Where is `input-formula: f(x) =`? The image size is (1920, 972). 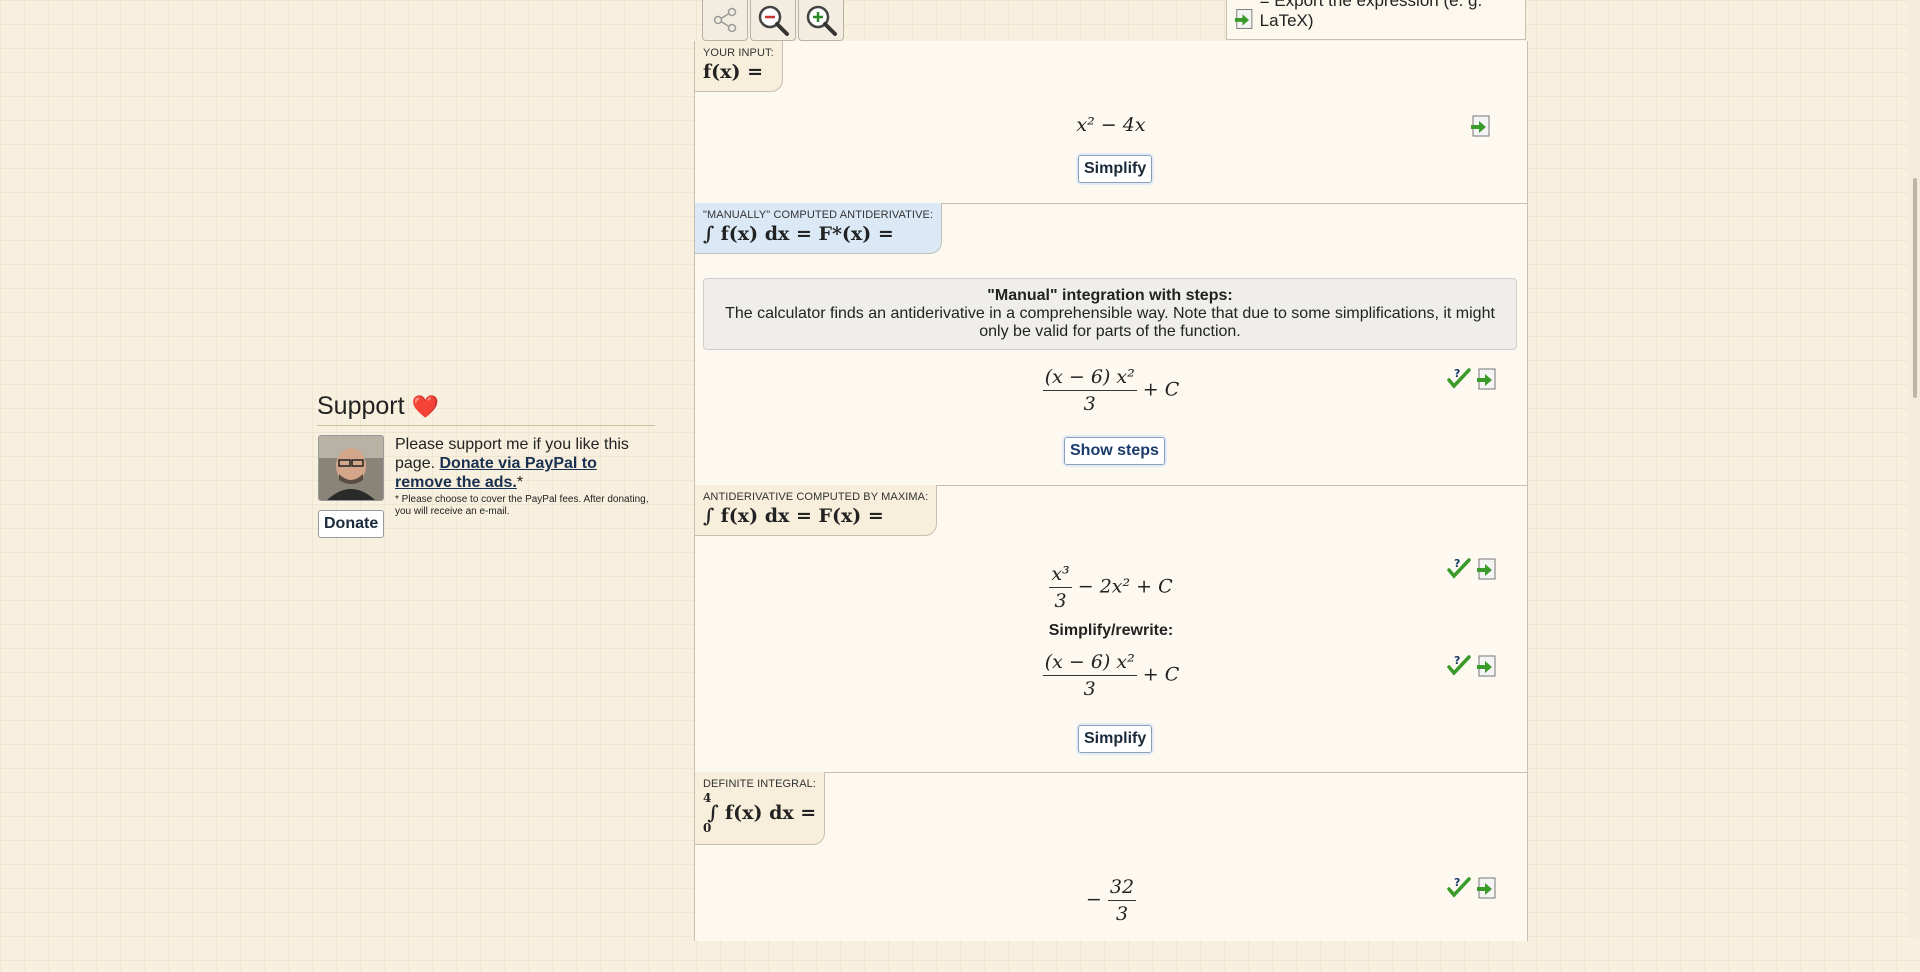 input-formula: f(x) = is located at coordinates (733, 72).